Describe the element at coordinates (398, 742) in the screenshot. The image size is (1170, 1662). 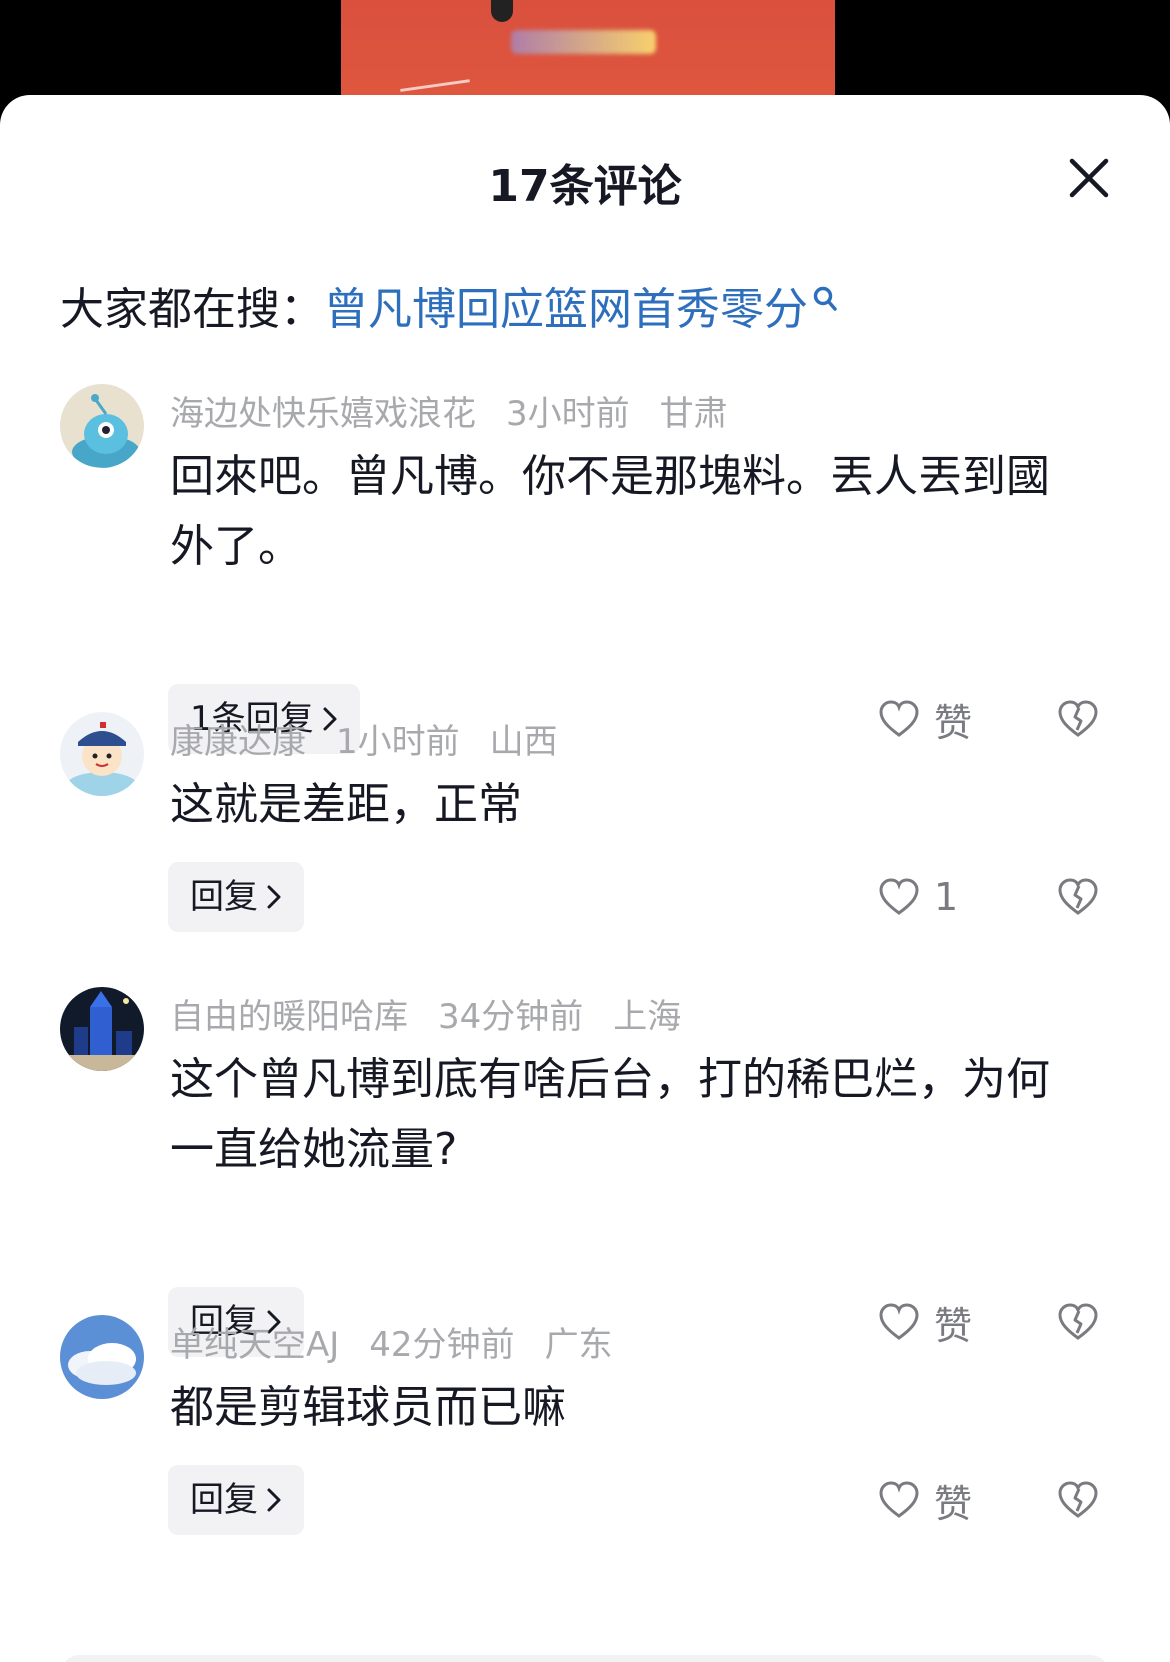
I see `comment-time: 1小时前` at that location.